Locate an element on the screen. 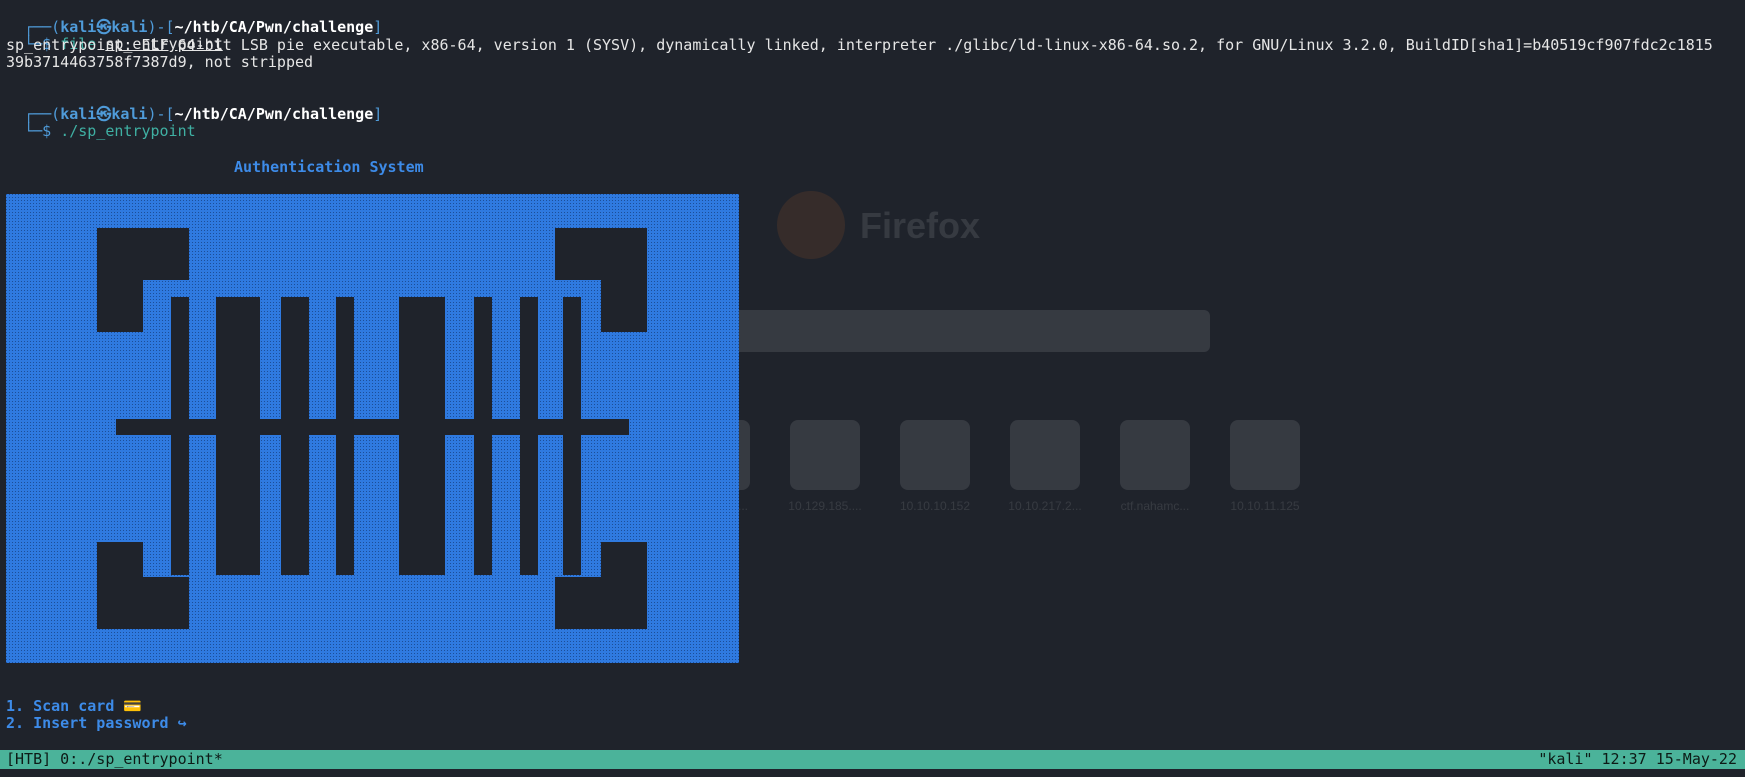 The height and width of the screenshot is (777, 1745). shortcut-label: 10.10.11.125 is located at coordinates (1265, 506).